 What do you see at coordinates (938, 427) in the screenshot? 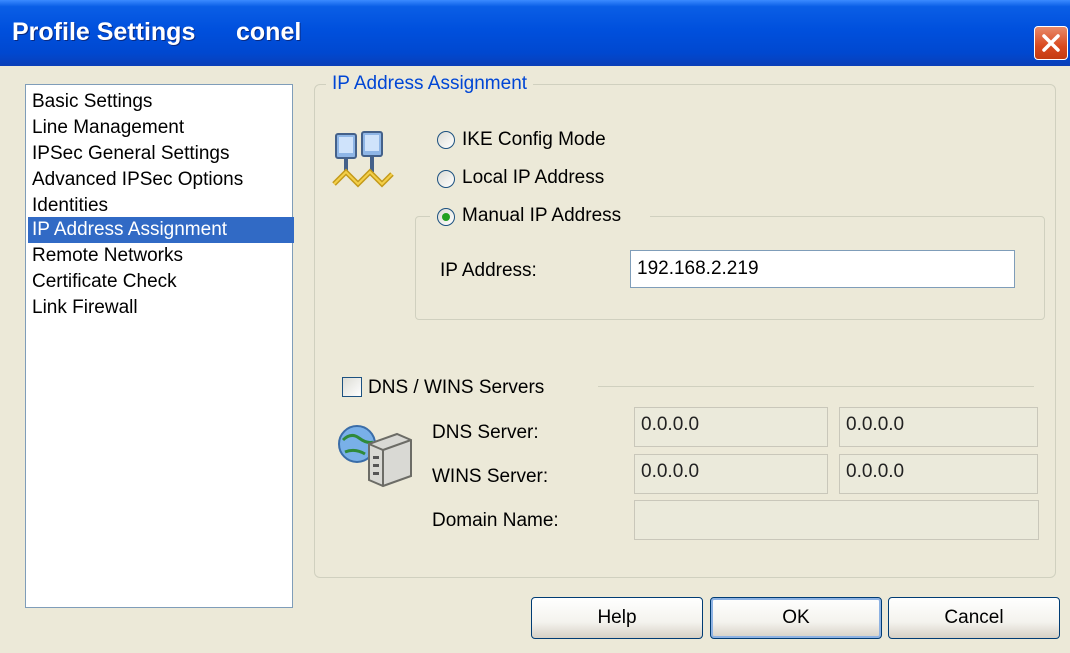
I see `dns-server-2-field: 0.0.0.0` at bounding box center [938, 427].